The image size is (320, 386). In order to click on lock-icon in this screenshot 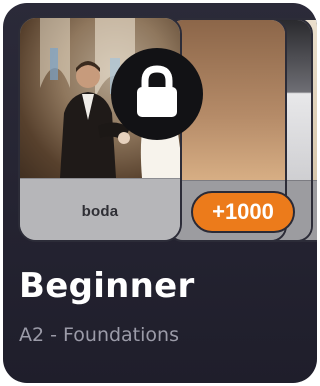, I will do `click(157, 94)`.